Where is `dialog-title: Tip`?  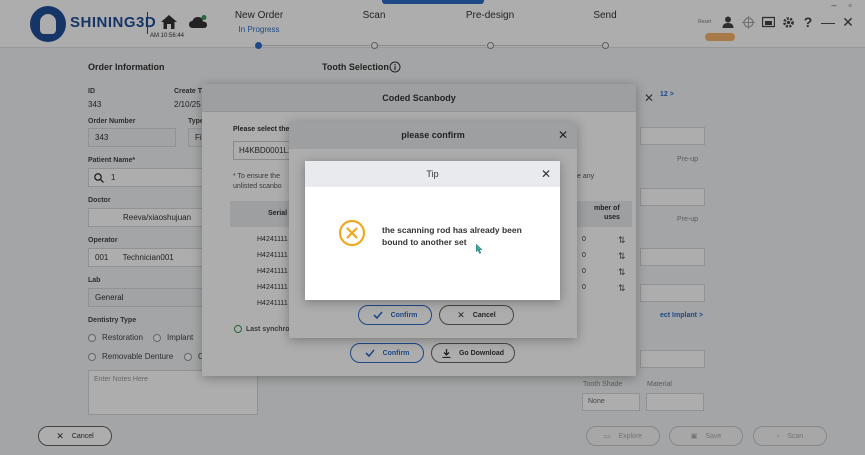
dialog-title: Tip is located at coordinates (432, 174).